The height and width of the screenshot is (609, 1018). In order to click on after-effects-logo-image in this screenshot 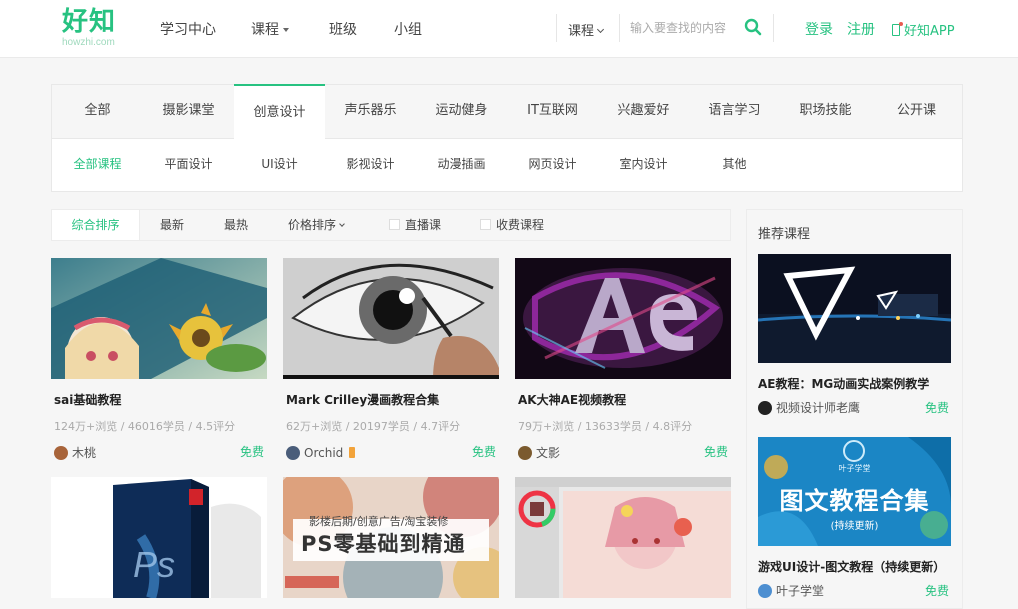, I will do `click(623, 318)`.